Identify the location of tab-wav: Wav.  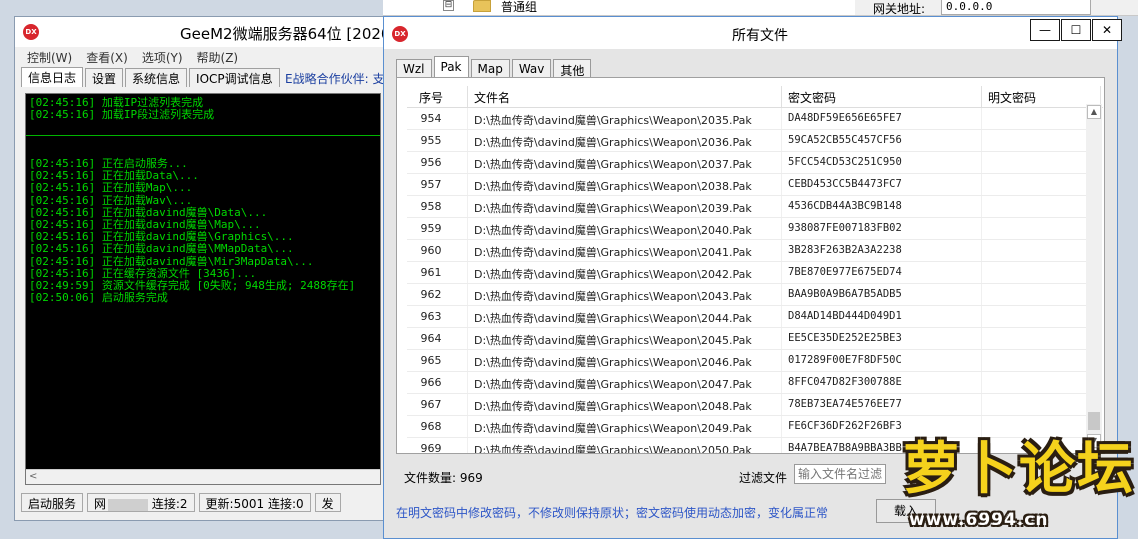
(531, 68).